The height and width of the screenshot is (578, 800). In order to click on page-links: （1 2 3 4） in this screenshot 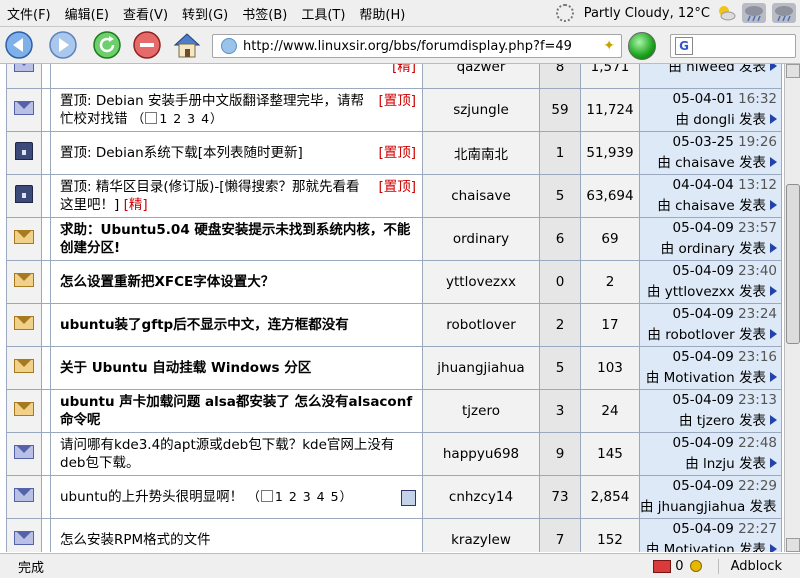, I will do `click(178, 118)`.